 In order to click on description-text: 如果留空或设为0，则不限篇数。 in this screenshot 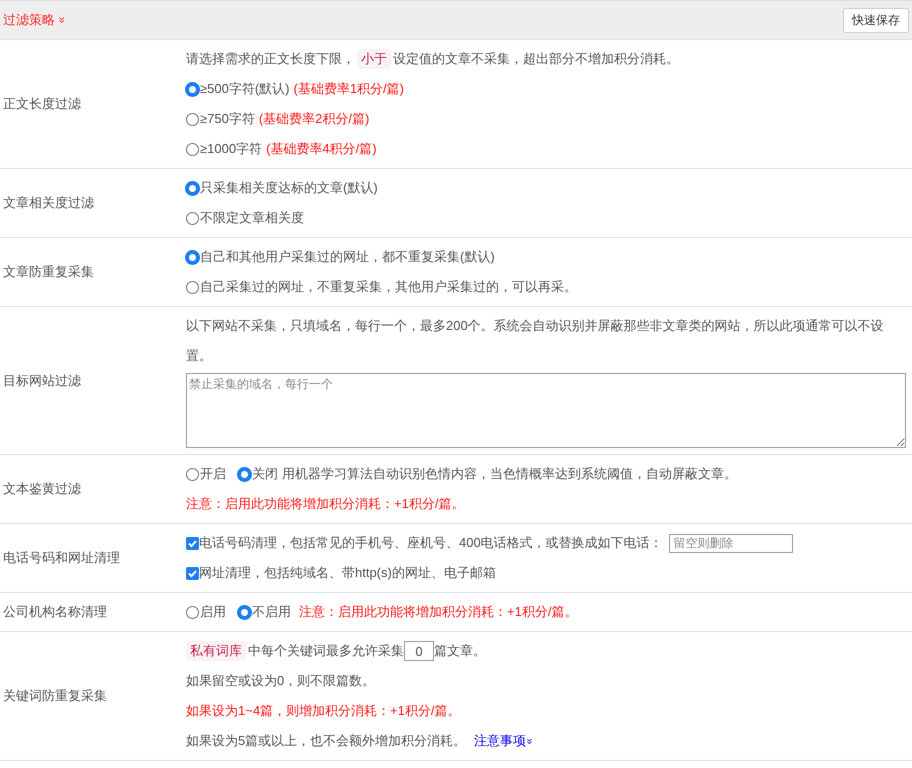, I will do `click(281, 680)`.